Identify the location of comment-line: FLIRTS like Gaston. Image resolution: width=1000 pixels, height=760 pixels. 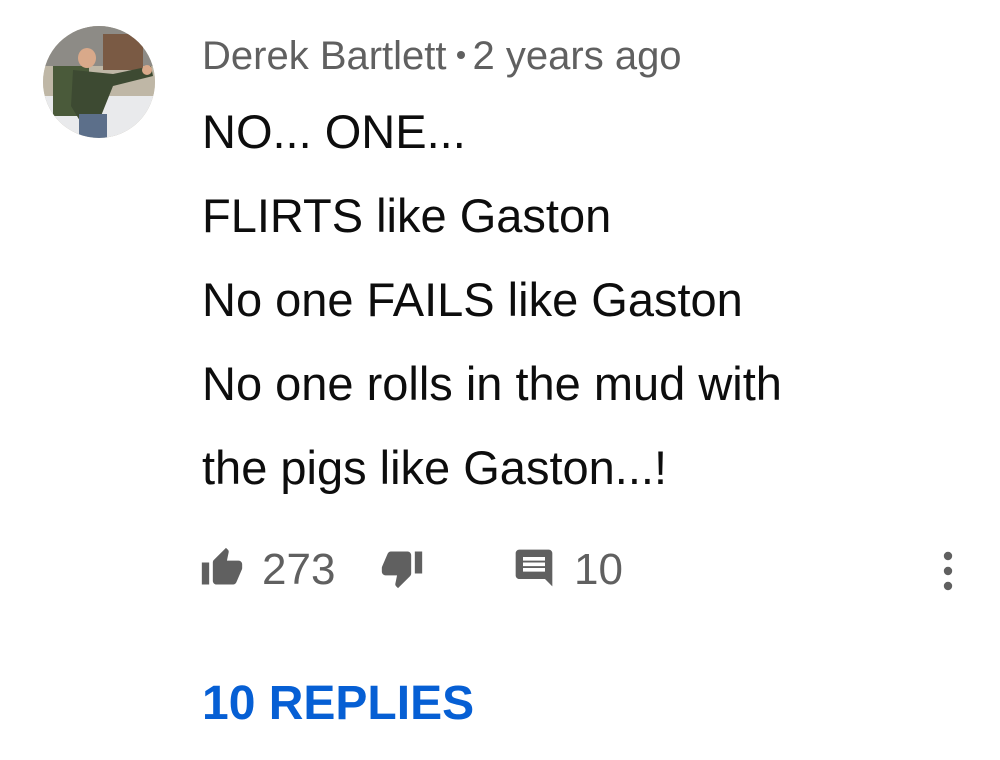
(407, 215).